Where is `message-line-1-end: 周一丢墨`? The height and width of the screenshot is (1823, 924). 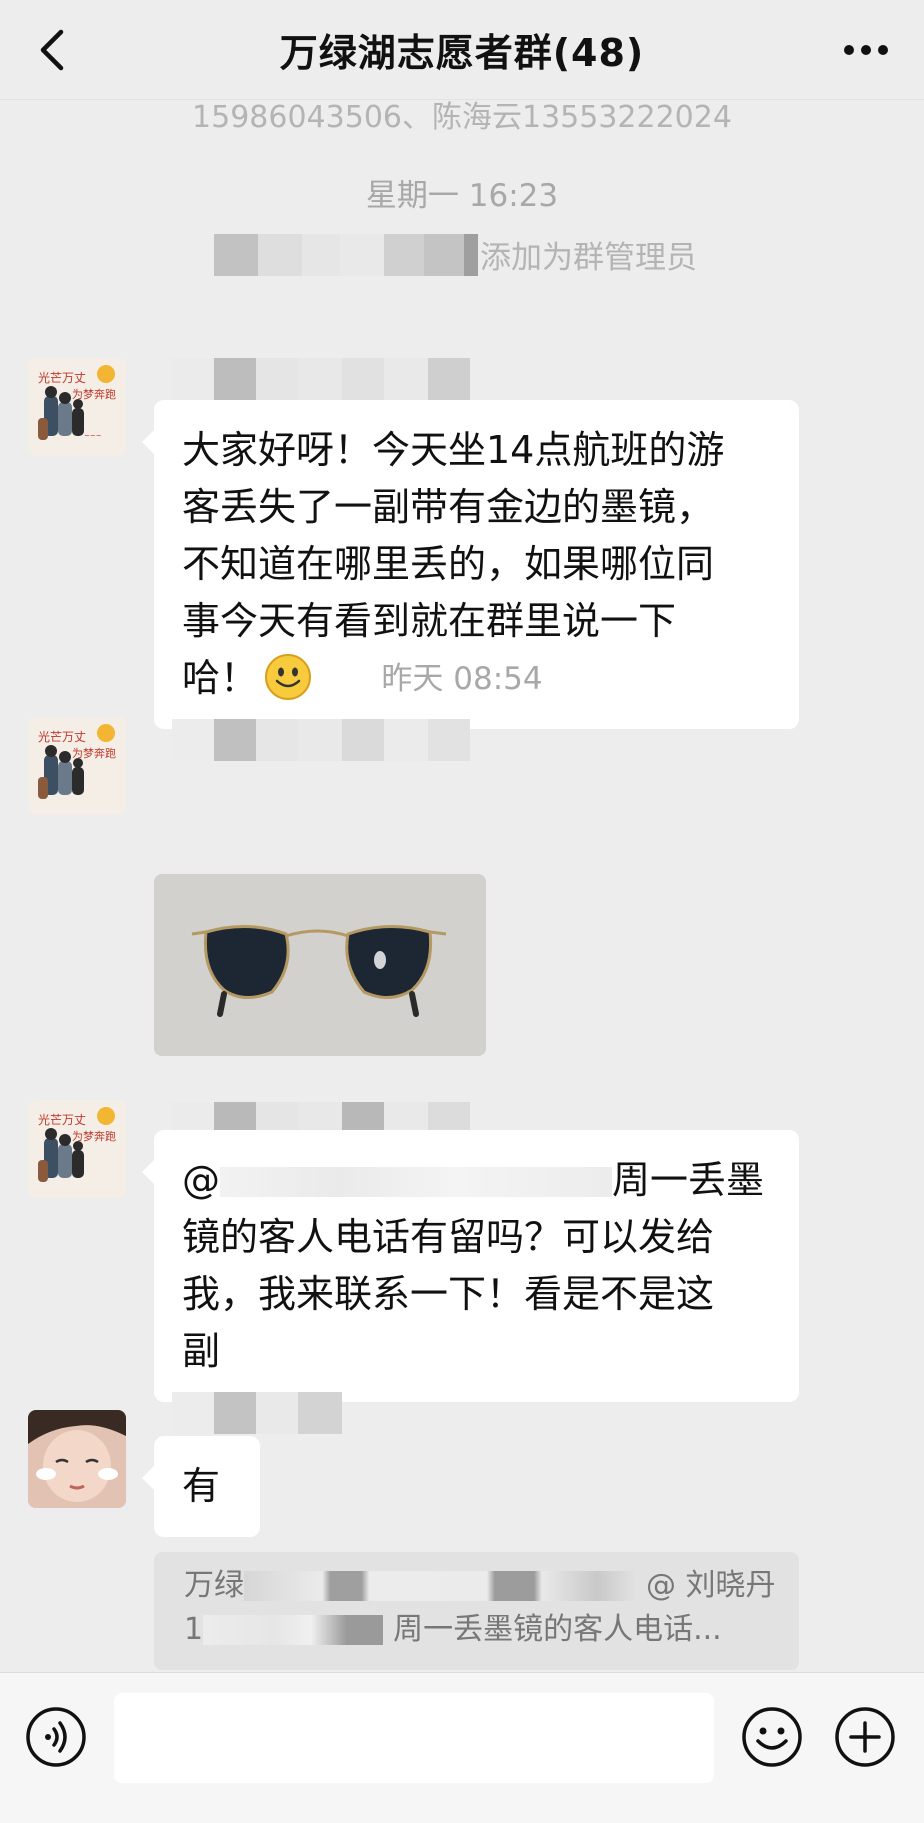 message-line-1-end: 周一丢墨 is located at coordinates (688, 1180).